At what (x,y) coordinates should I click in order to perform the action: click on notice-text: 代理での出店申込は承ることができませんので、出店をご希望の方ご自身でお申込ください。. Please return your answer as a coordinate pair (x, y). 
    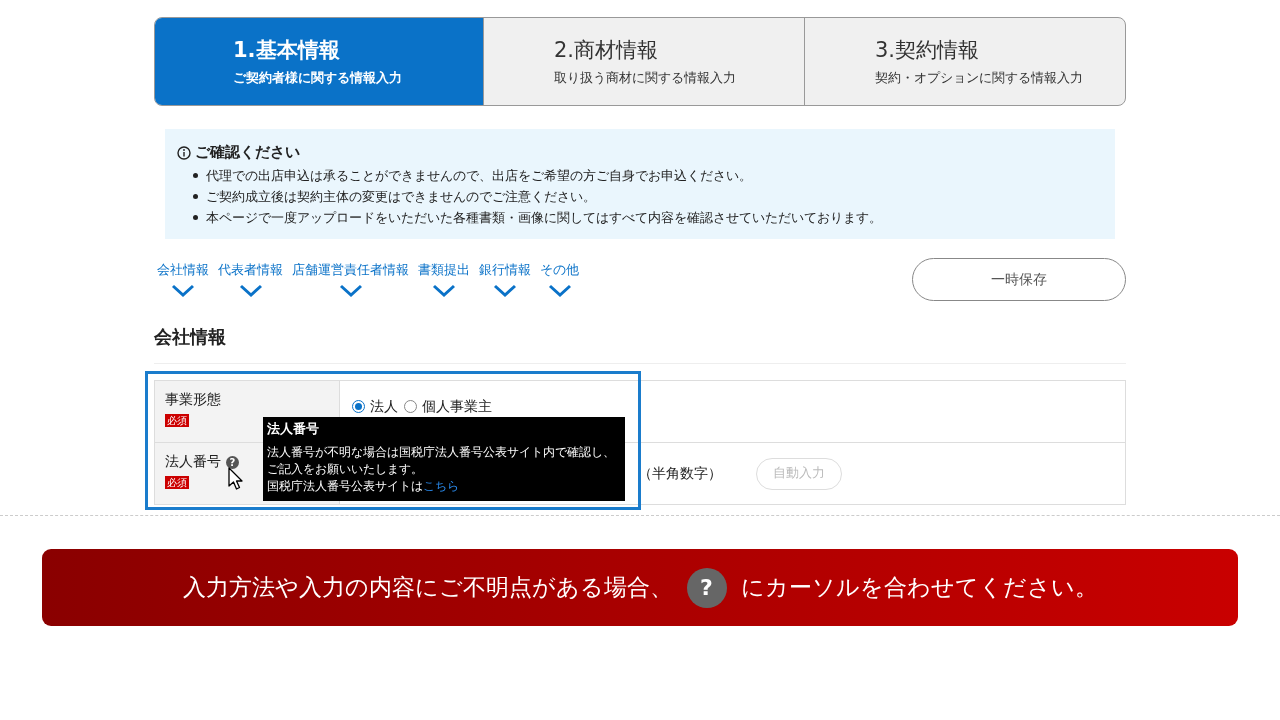
    Looking at the image, I should click on (479, 176).